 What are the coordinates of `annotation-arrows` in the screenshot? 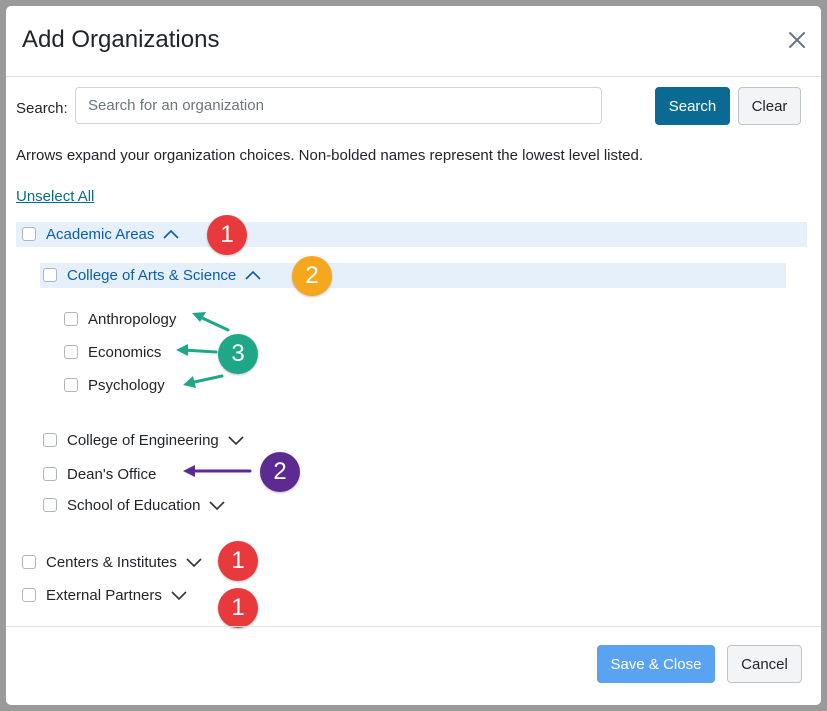 It's located at (214, 394).